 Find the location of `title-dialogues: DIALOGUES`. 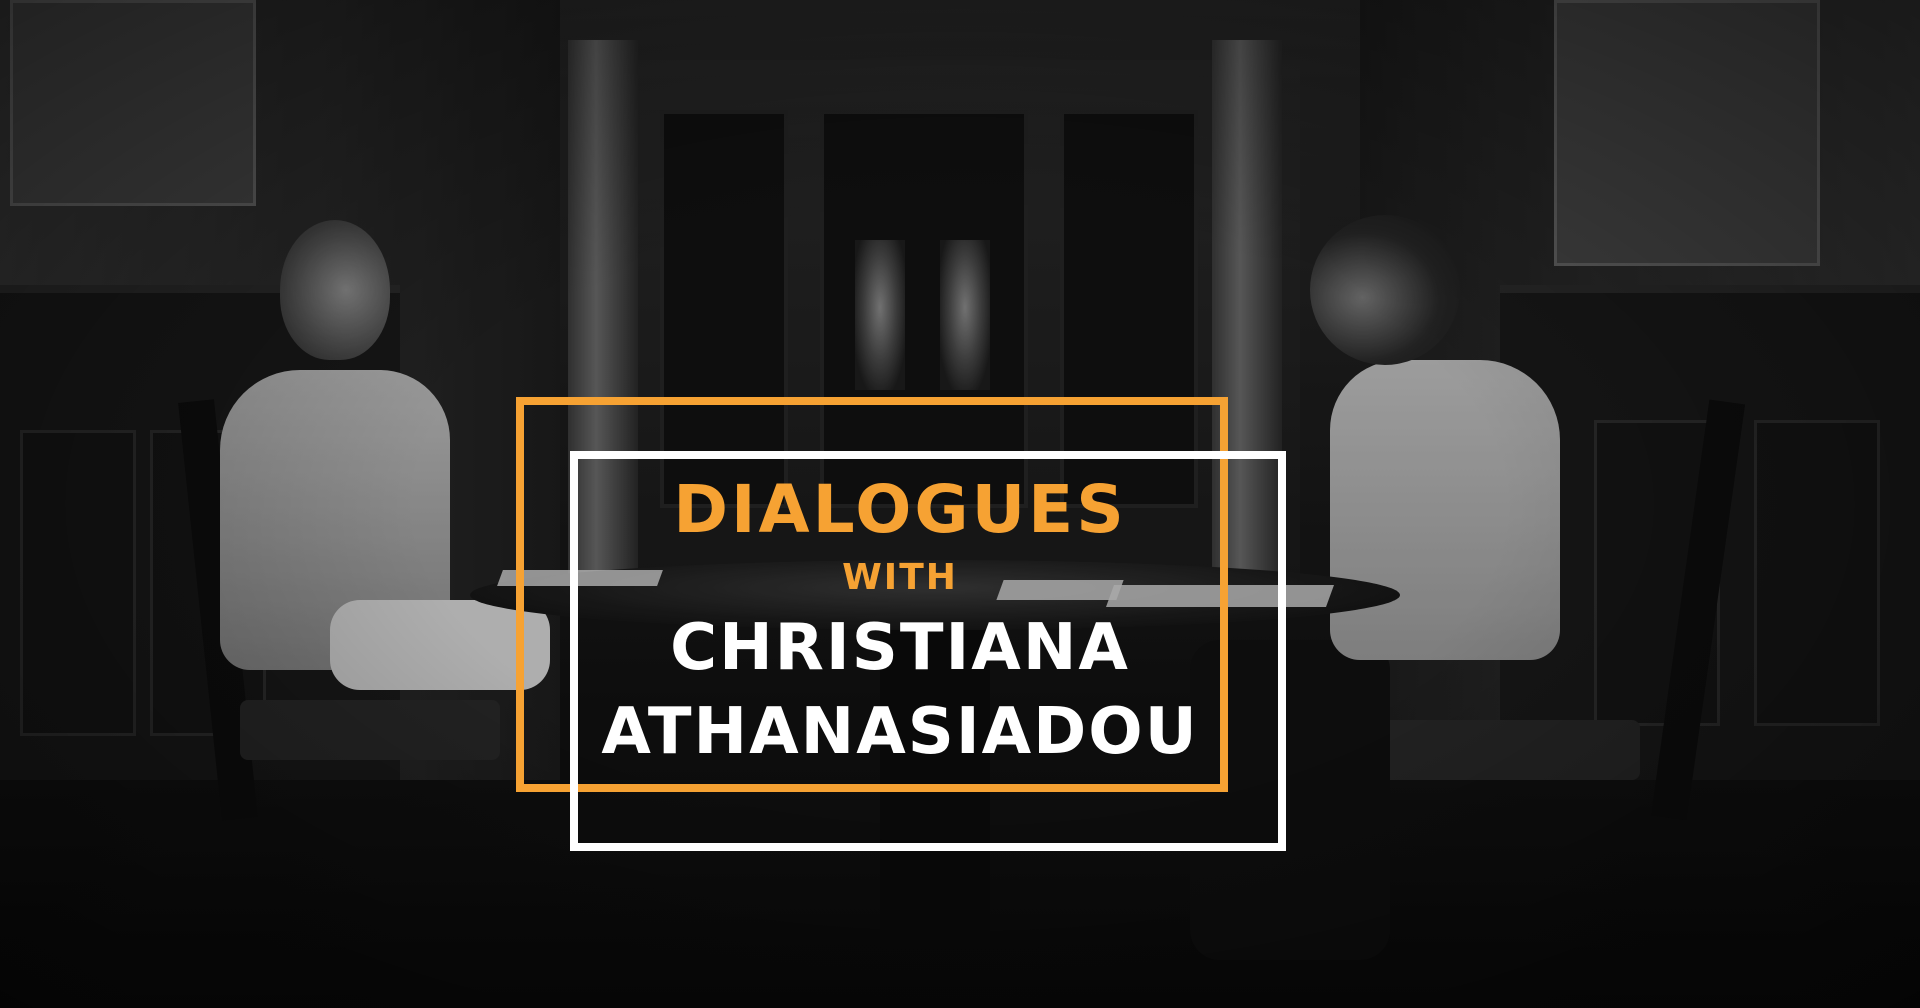

title-dialogues: DIALOGUES is located at coordinates (900, 509).